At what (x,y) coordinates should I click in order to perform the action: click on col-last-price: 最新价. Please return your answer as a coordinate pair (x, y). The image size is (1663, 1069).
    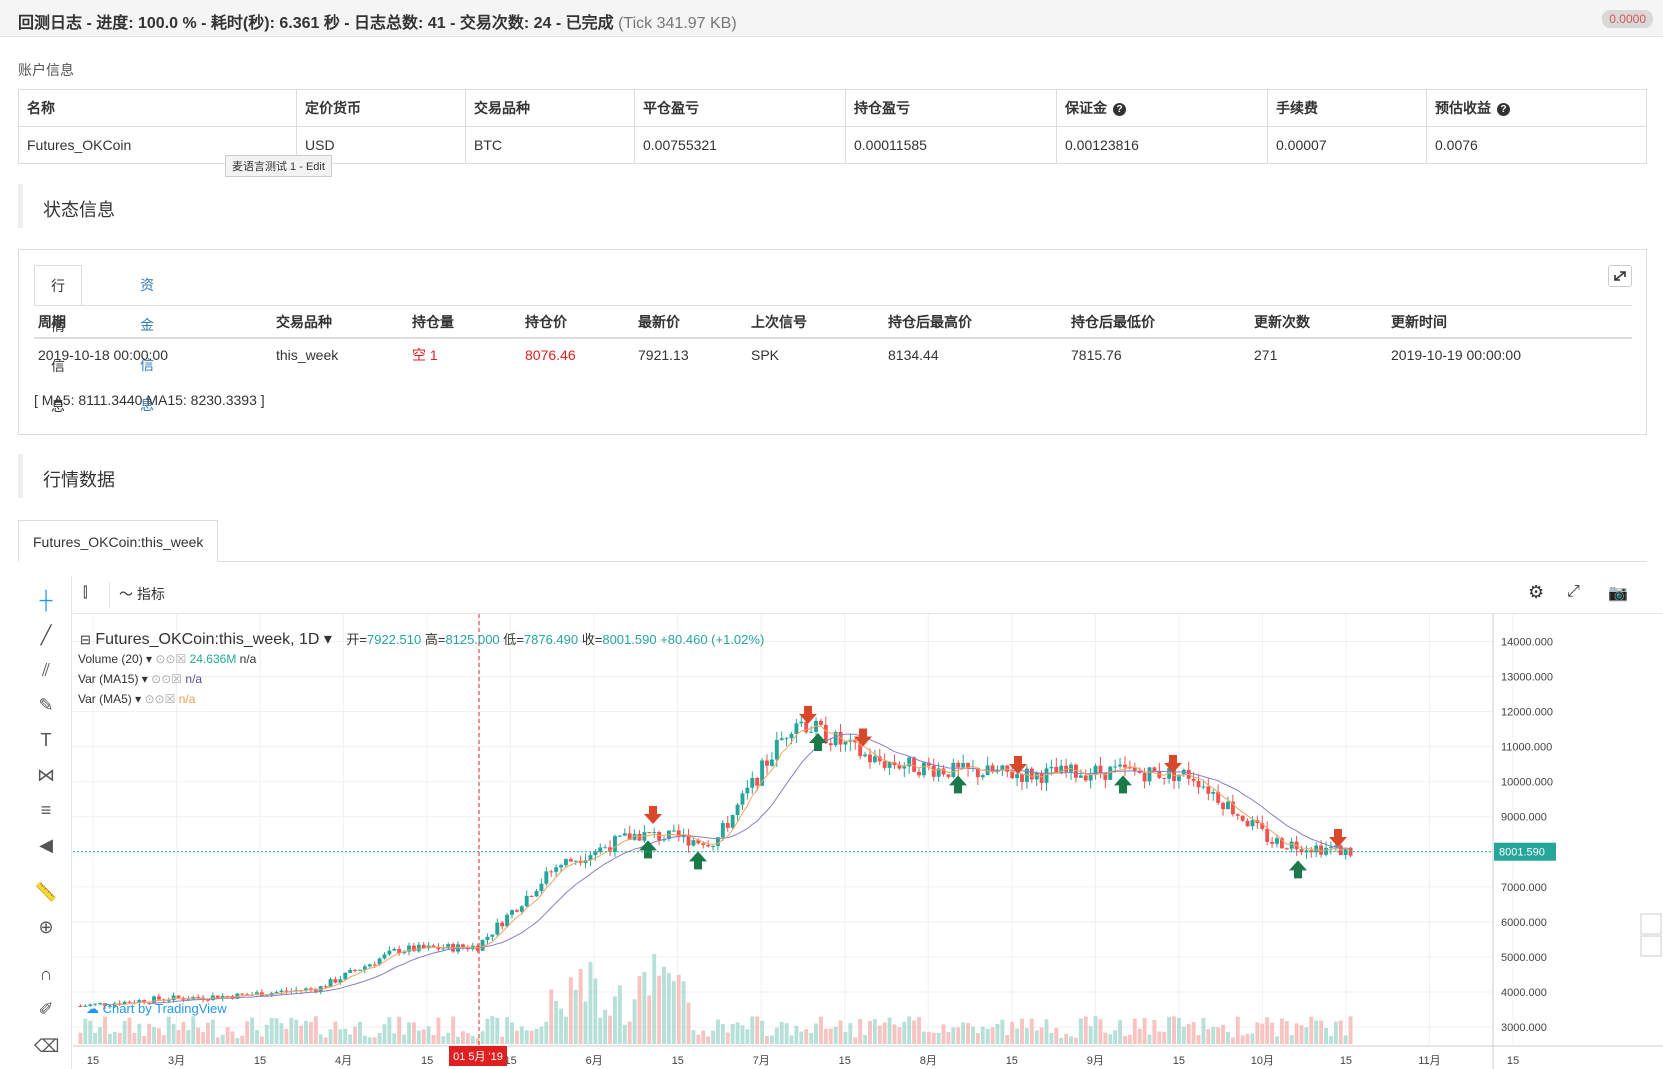
    Looking at the image, I should click on (690, 322).